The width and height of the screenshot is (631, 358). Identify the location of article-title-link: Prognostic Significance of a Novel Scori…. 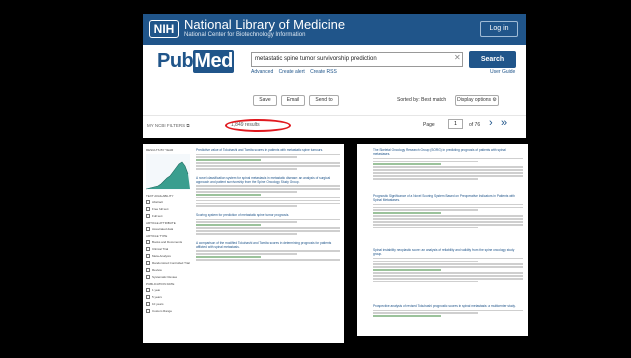
(448, 198).